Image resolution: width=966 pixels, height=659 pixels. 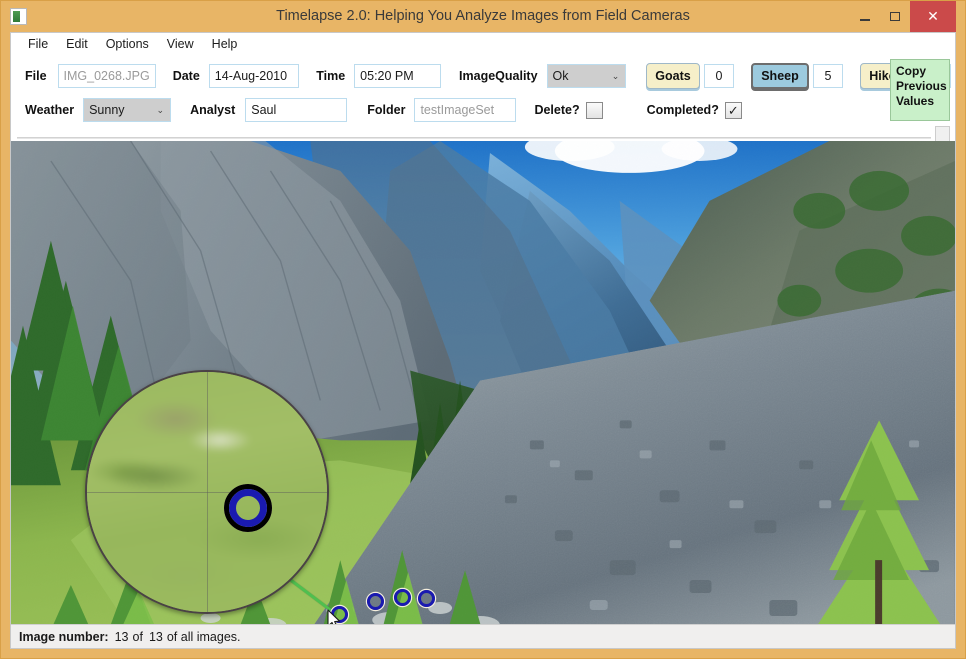 What do you see at coordinates (386, 110) in the screenshot?
I see `folder-label: Folder` at bounding box center [386, 110].